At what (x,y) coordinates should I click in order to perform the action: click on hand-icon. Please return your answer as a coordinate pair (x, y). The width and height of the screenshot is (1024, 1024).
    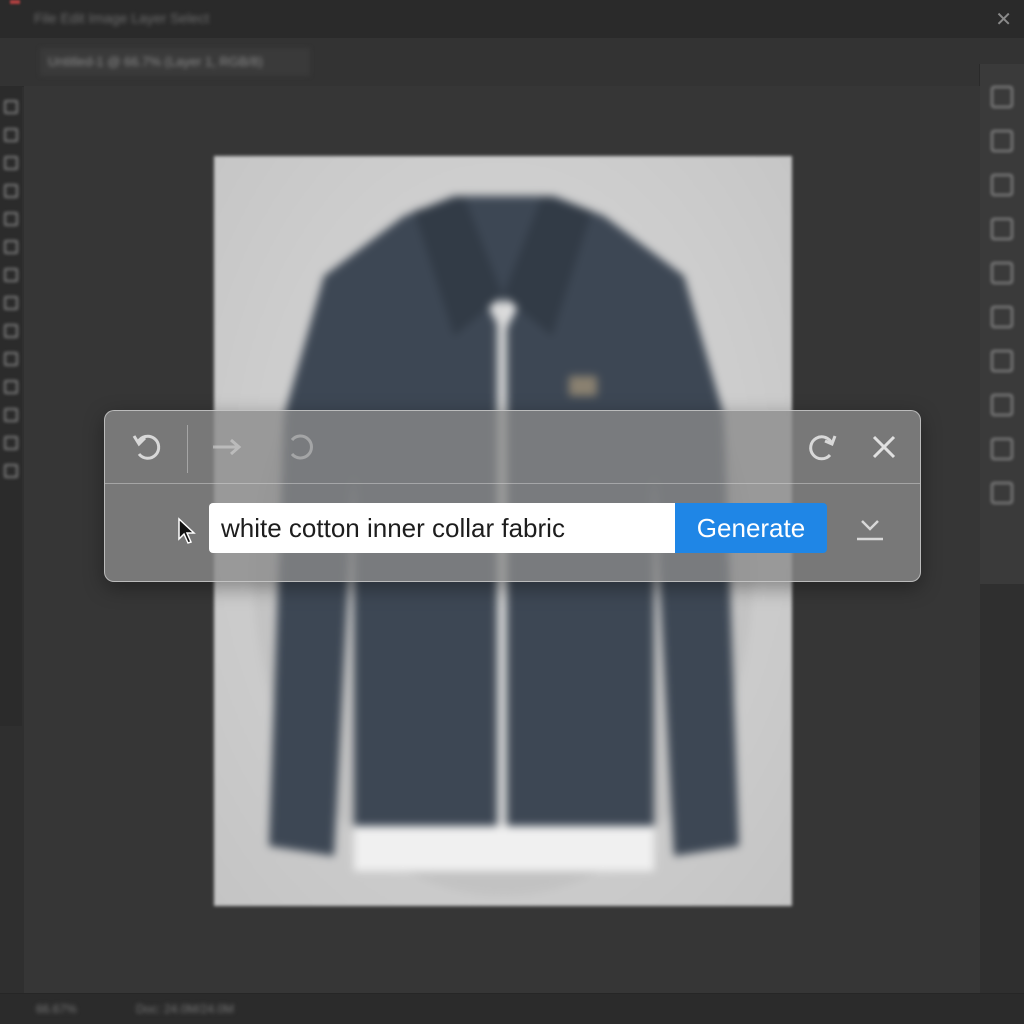
    Looking at the image, I should click on (11, 443).